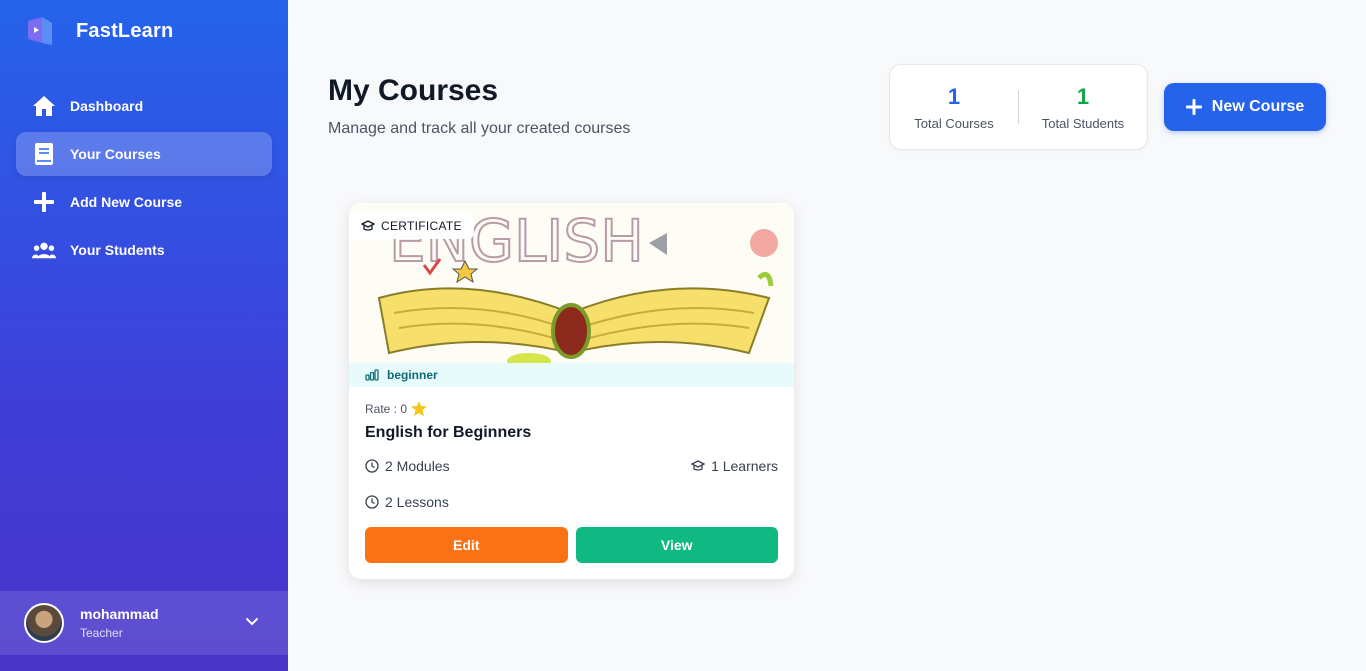 The width and height of the screenshot is (1366, 671). I want to click on sidebar-item-dashboard: Dashboard, so click(144, 106).